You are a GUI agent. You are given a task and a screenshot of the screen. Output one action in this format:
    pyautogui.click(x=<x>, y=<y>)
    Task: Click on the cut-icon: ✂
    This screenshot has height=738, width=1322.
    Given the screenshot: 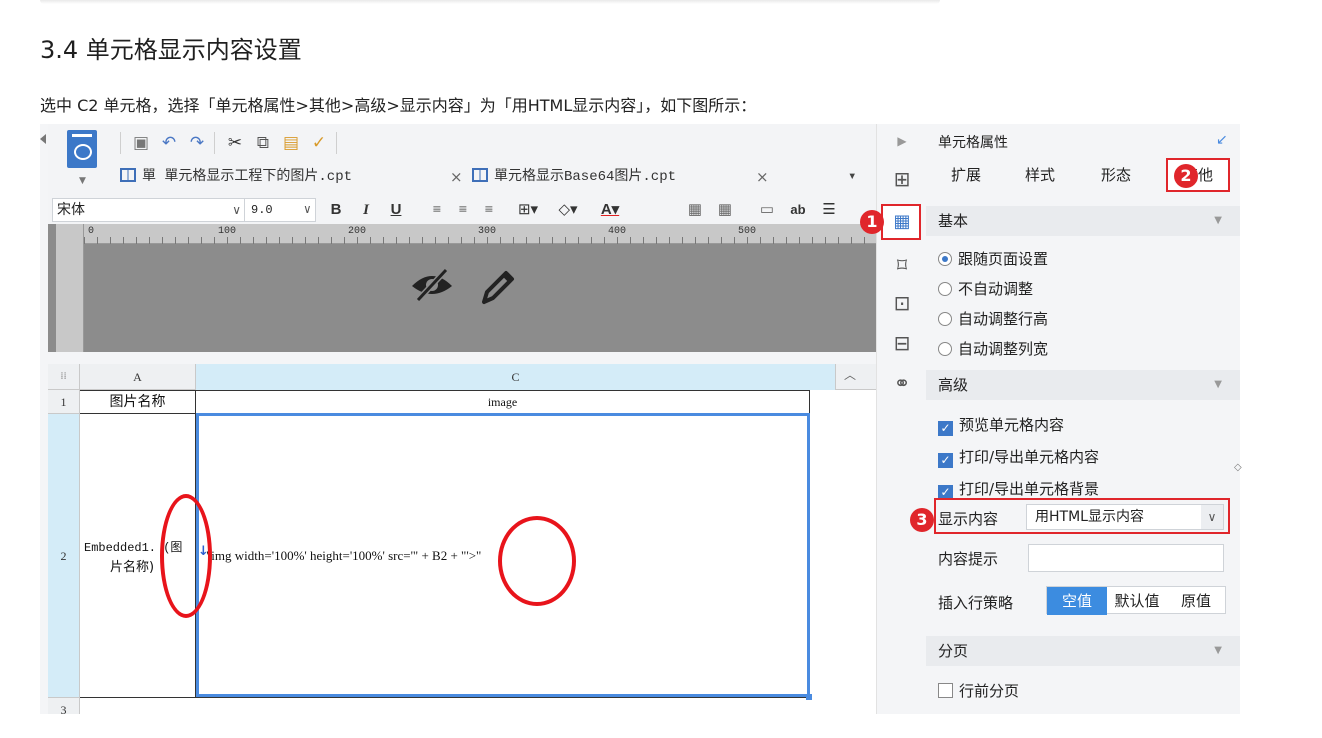 What is the action you would take?
    pyautogui.click(x=235, y=143)
    